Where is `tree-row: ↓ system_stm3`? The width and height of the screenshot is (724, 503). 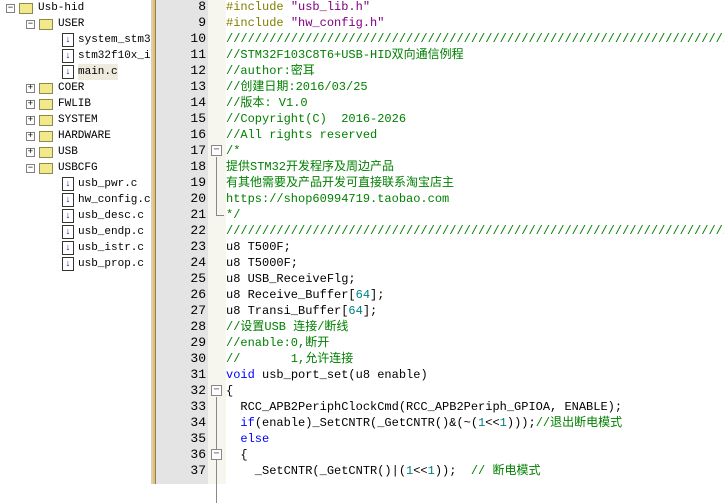 tree-row: ↓ system_stm3 is located at coordinates (106, 40).